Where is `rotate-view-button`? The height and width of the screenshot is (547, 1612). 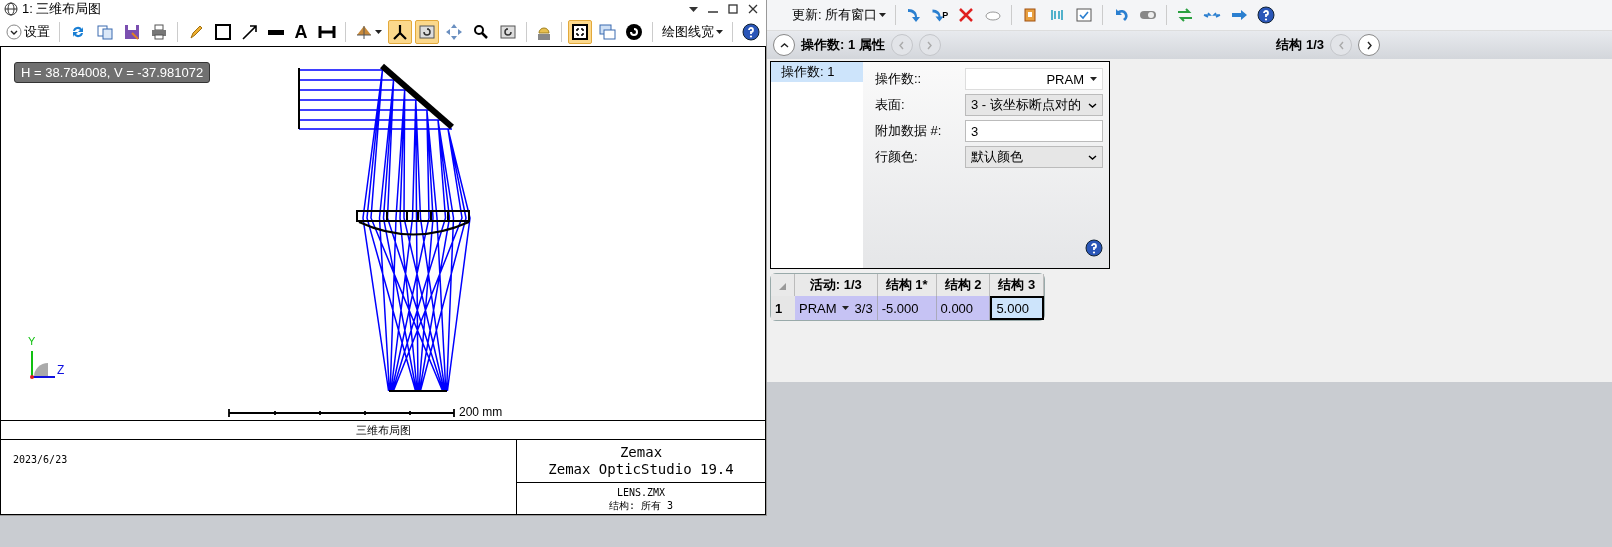 rotate-view-button is located at coordinates (427, 32).